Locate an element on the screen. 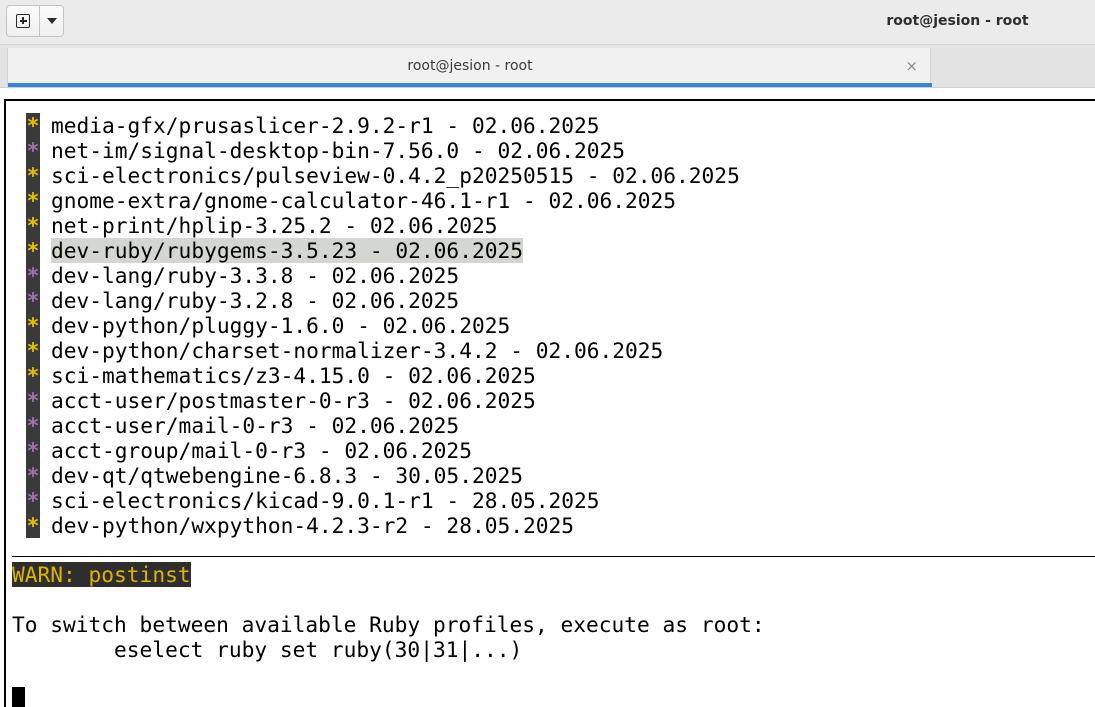  package-entry: acct-group/mail-0-r3 - 02.06.2025 is located at coordinates (261, 450).